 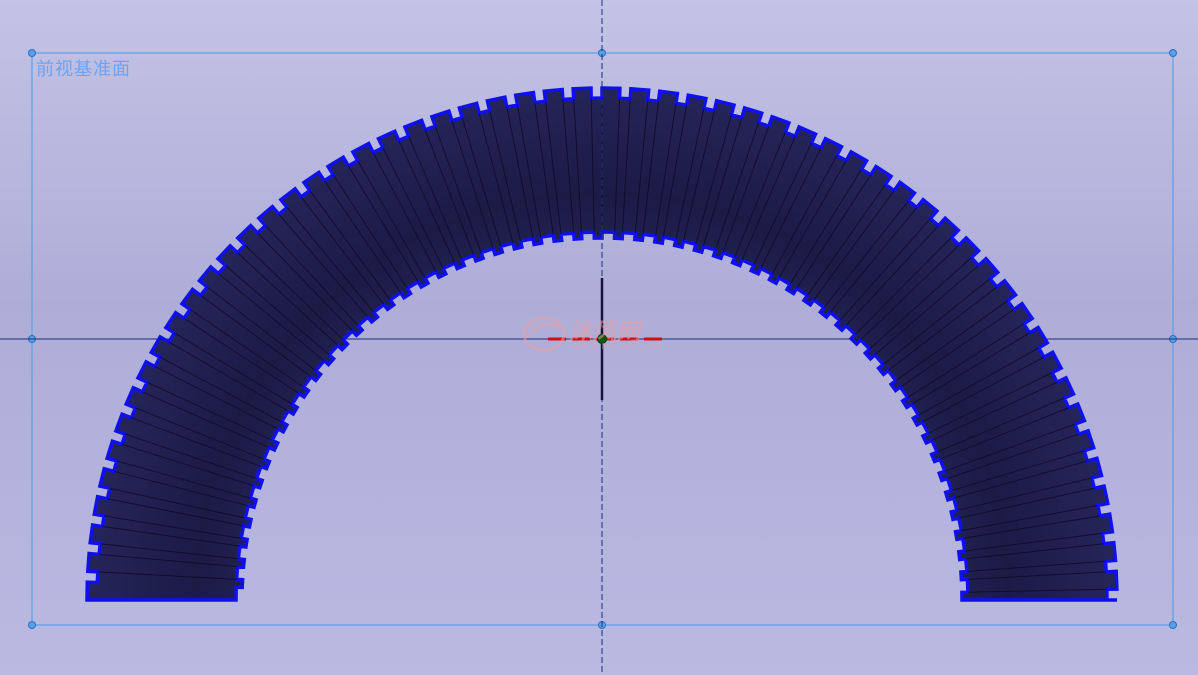 What do you see at coordinates (602, 339) in the screenshot?
I see `origin-point` at bounding box center [602, 339].